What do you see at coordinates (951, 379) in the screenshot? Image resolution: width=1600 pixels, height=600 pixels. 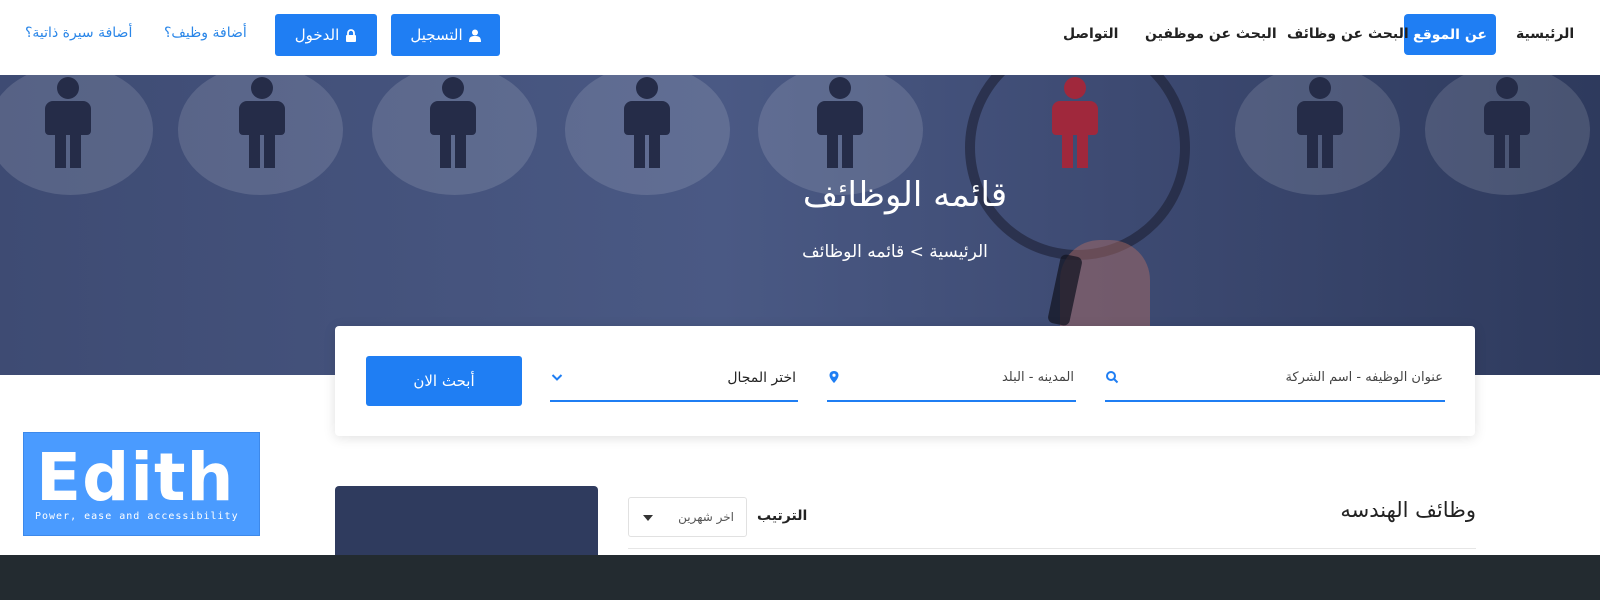 I see `location-input: المدينه - البلد` at bounding box center [951, 379].